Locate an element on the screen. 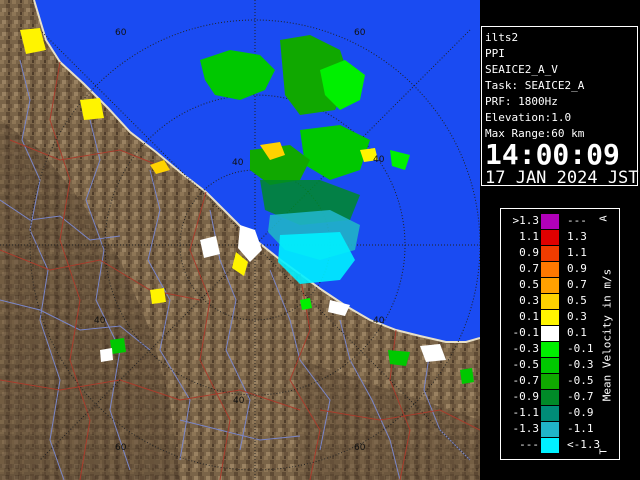 The image size is (640, 480). legend-title: Mean Velocity in m/s is located at coordinates (607, 335).